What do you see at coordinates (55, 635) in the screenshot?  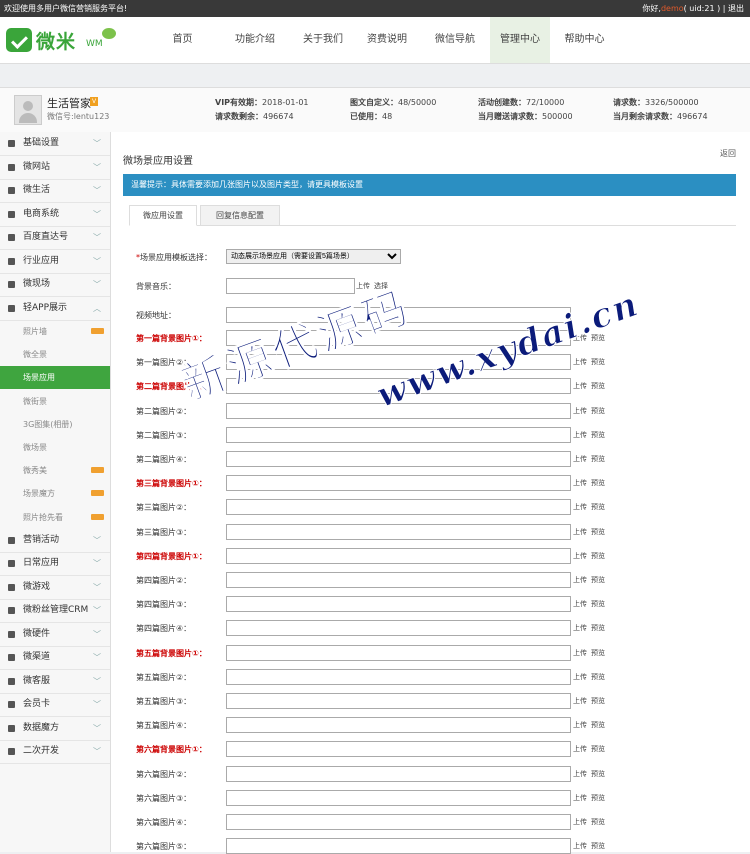 I see `sidebar-menu-item: 微硬件 ﹀` at bounding box center [55, 635].